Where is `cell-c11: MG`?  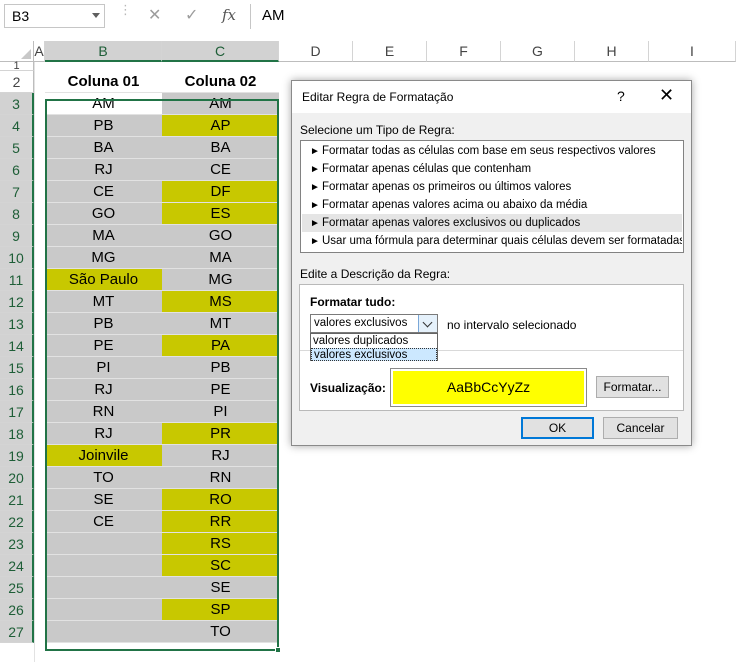
cell-c11: MG is located at coordinates (220, 280).